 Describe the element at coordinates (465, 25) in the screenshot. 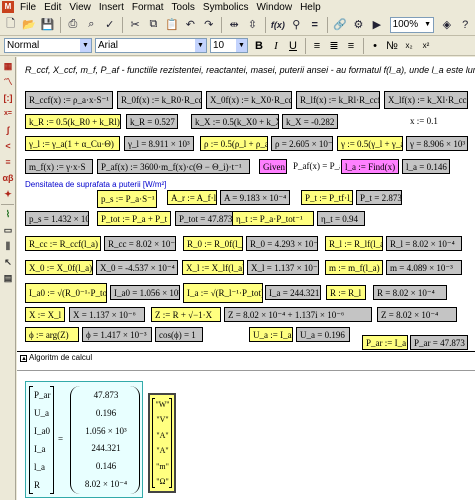

I see `help-icon: ?` at that location.